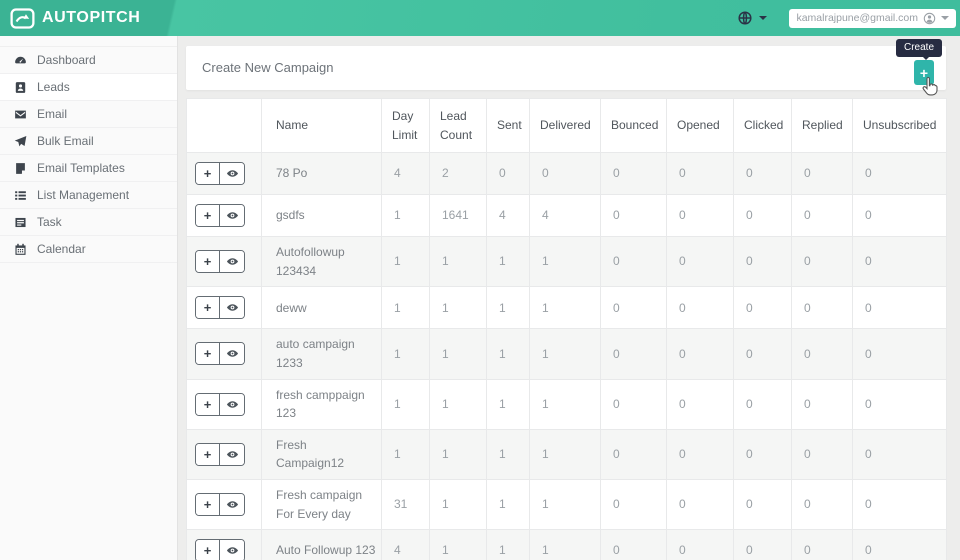 The width and height of the screenshot is (960, 560). Describe the element at coordinates (566, 262) in the screenshot. I see `table-row: + Autofollowup 123434 1 1 1 1 0 0 0 0 0` at that location.